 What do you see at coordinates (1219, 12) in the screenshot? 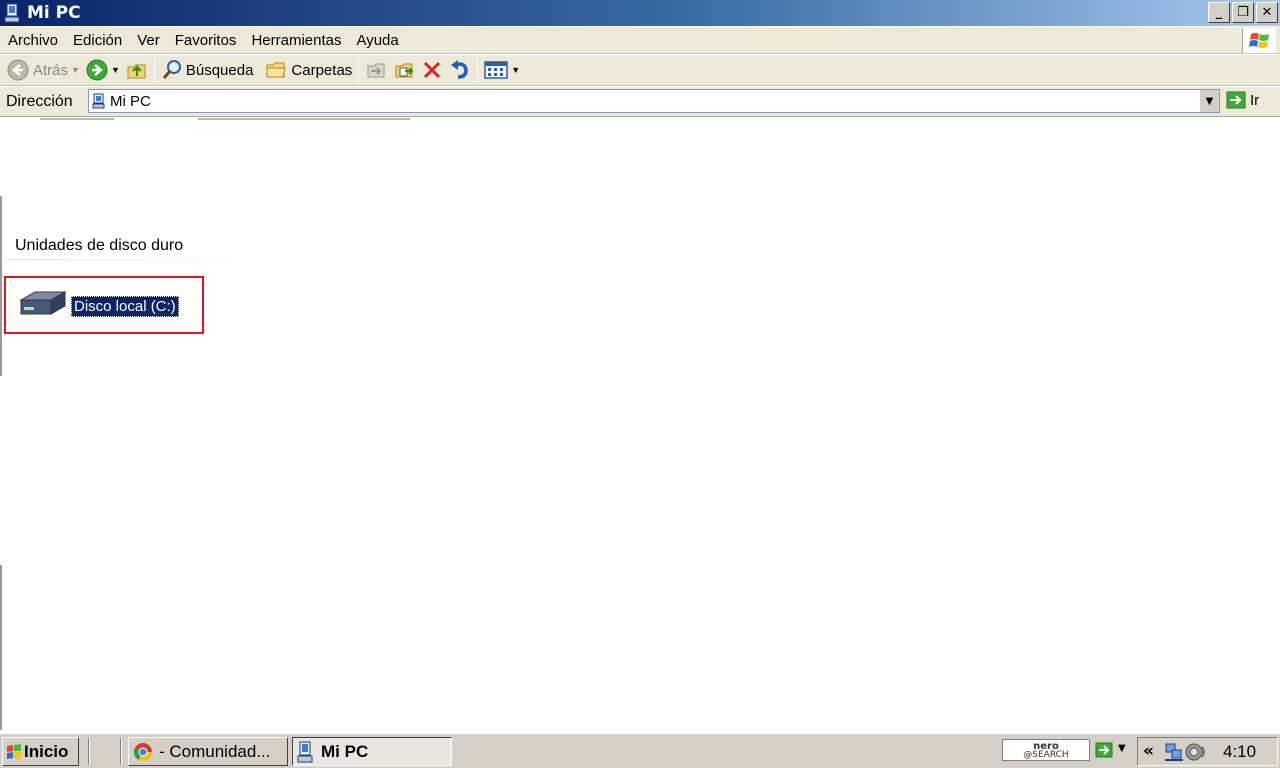
I see `minimize-button: _` at bounding box center [1219, 12].